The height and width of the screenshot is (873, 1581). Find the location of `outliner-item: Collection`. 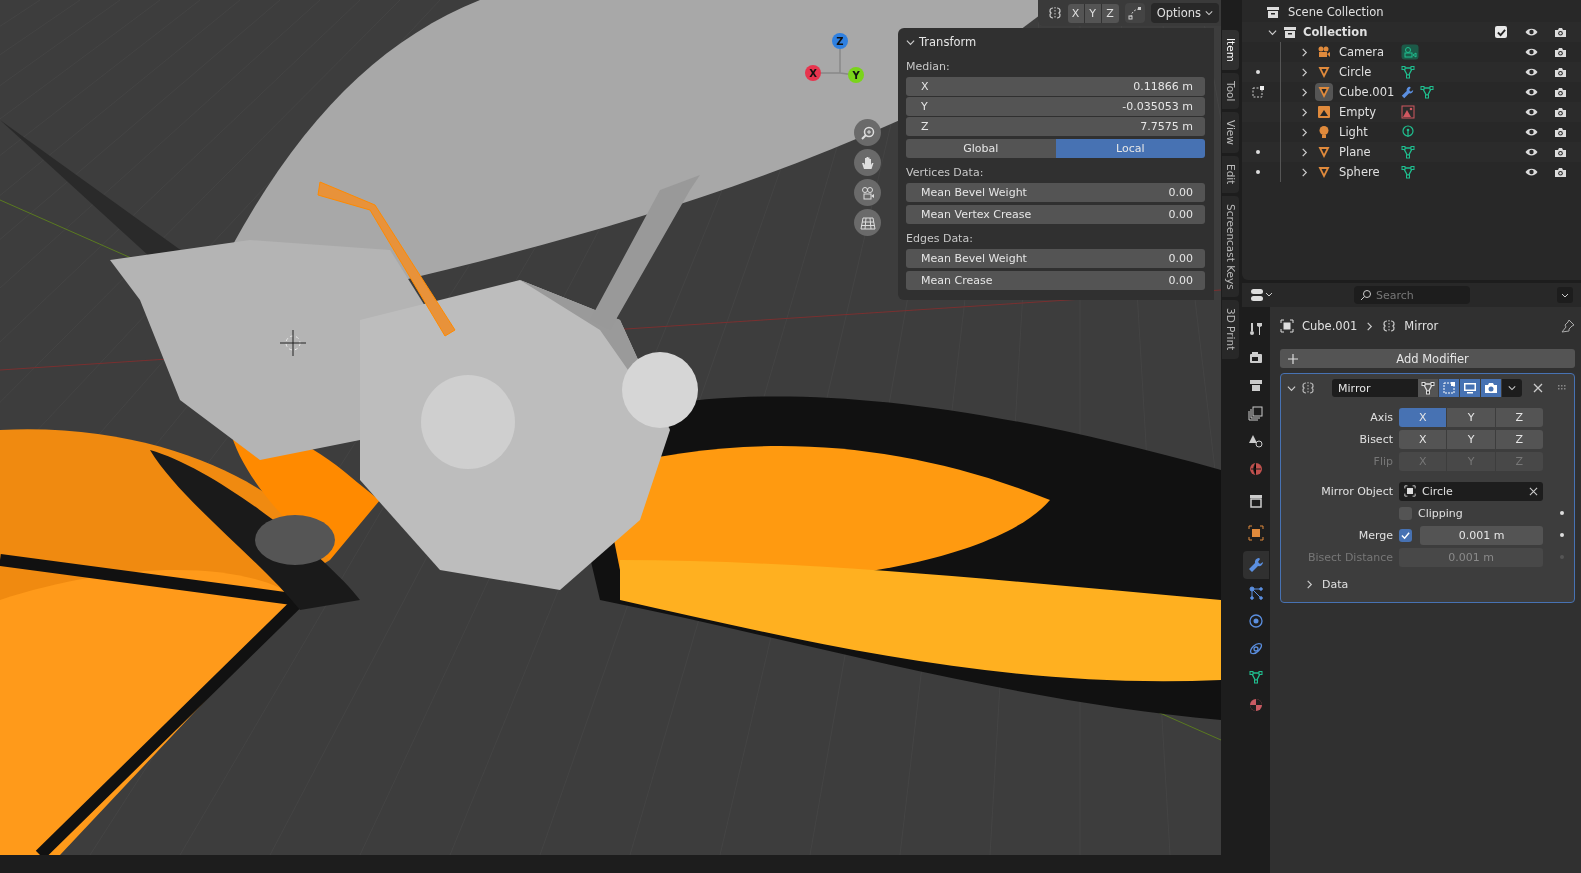

outliner-item: Collection is located at coordinates (1335, 32).